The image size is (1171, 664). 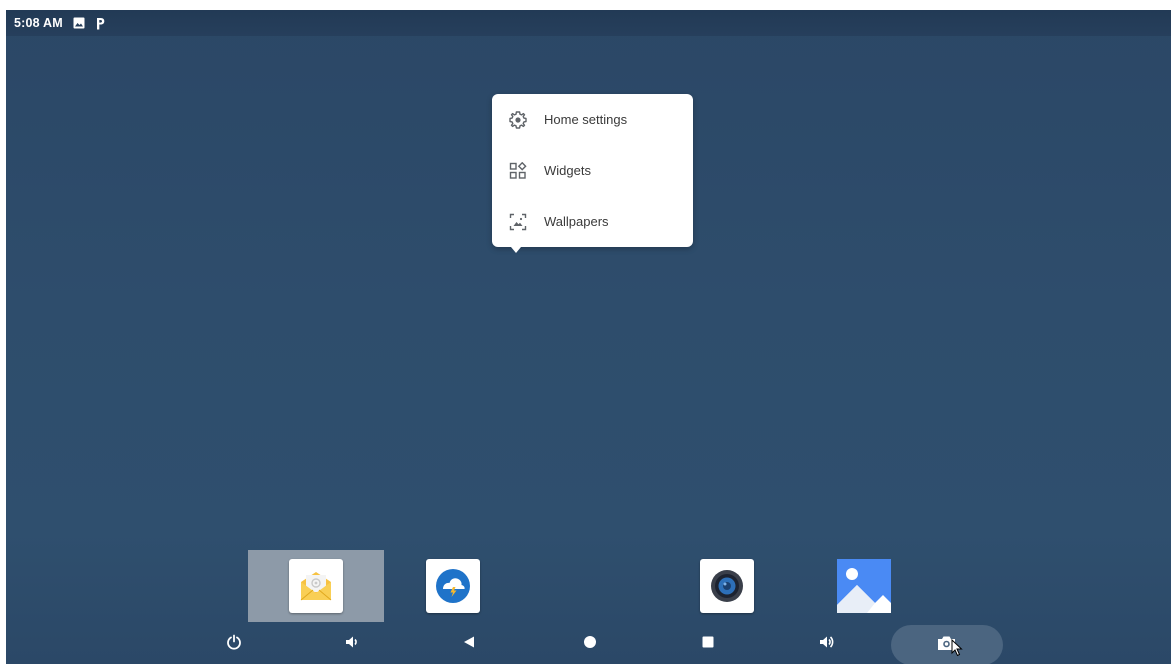 I want to click on dock, so click(x=588, y=586).